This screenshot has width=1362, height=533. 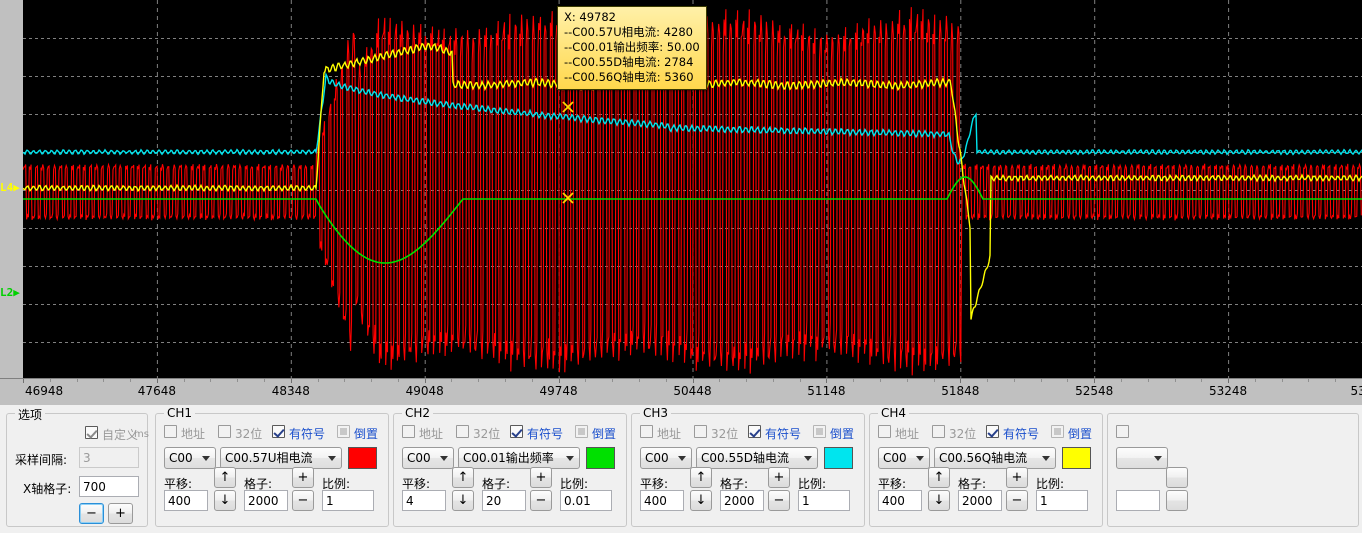 What do you see at coordinates (783, 434) in the screenshot?
I see `ch3-signed-label: 有符号` at bounding box center [783, 434].